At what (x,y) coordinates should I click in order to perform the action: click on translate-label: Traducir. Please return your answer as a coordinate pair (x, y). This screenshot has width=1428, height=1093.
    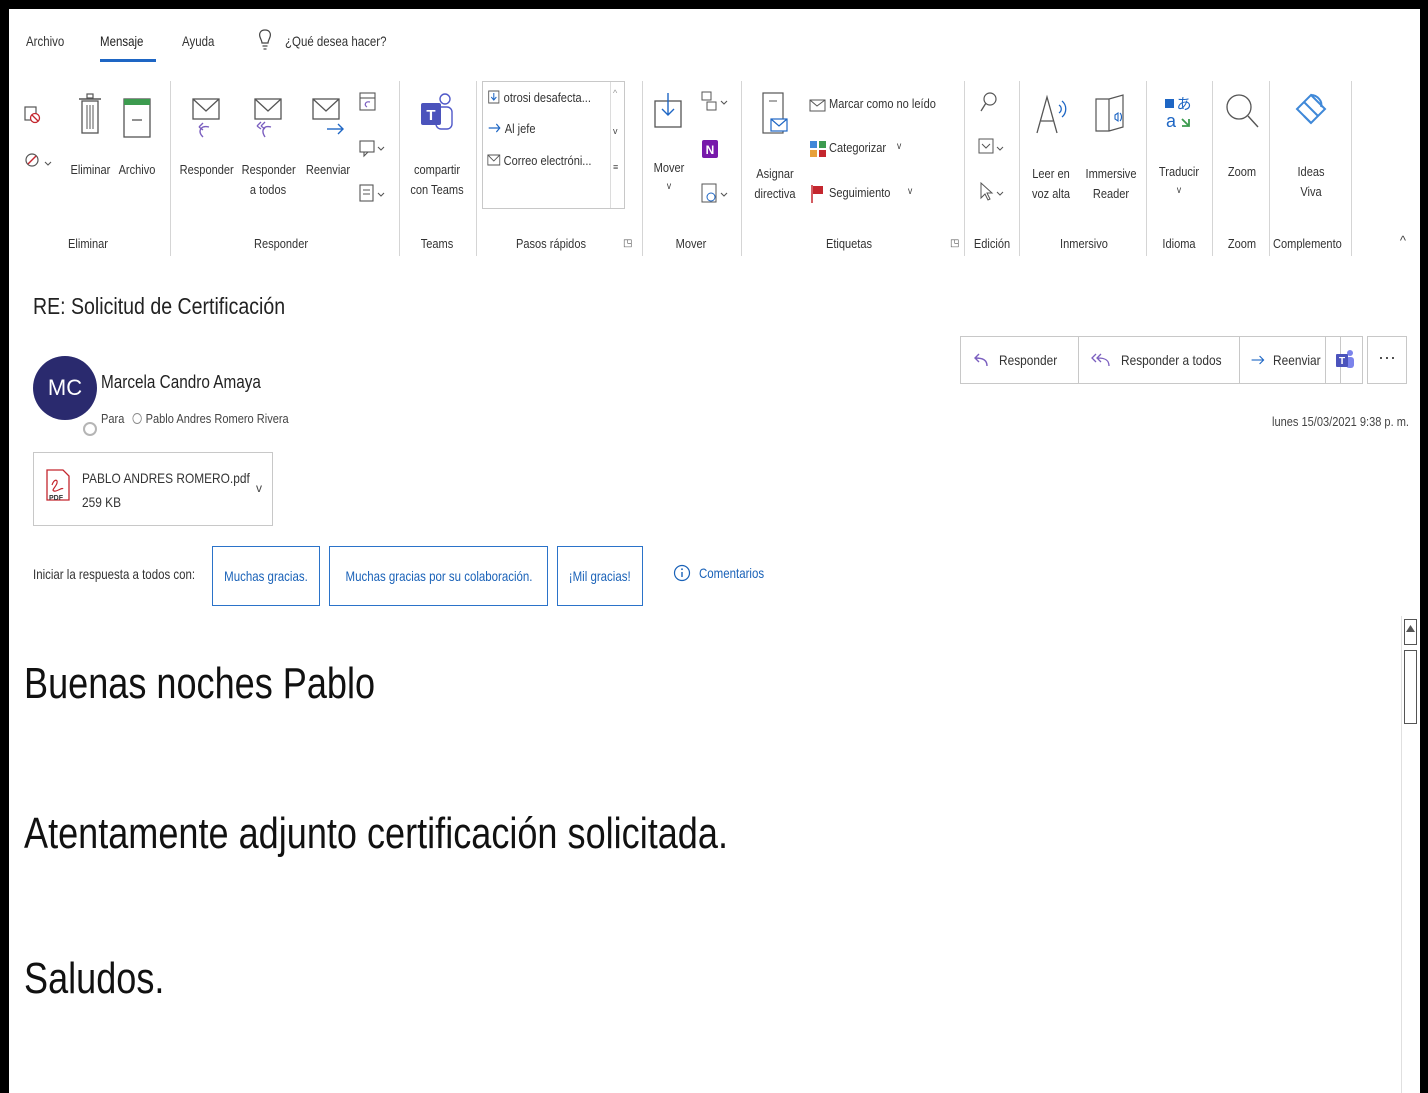
    Looking at the image, I should click on (1179, 171).